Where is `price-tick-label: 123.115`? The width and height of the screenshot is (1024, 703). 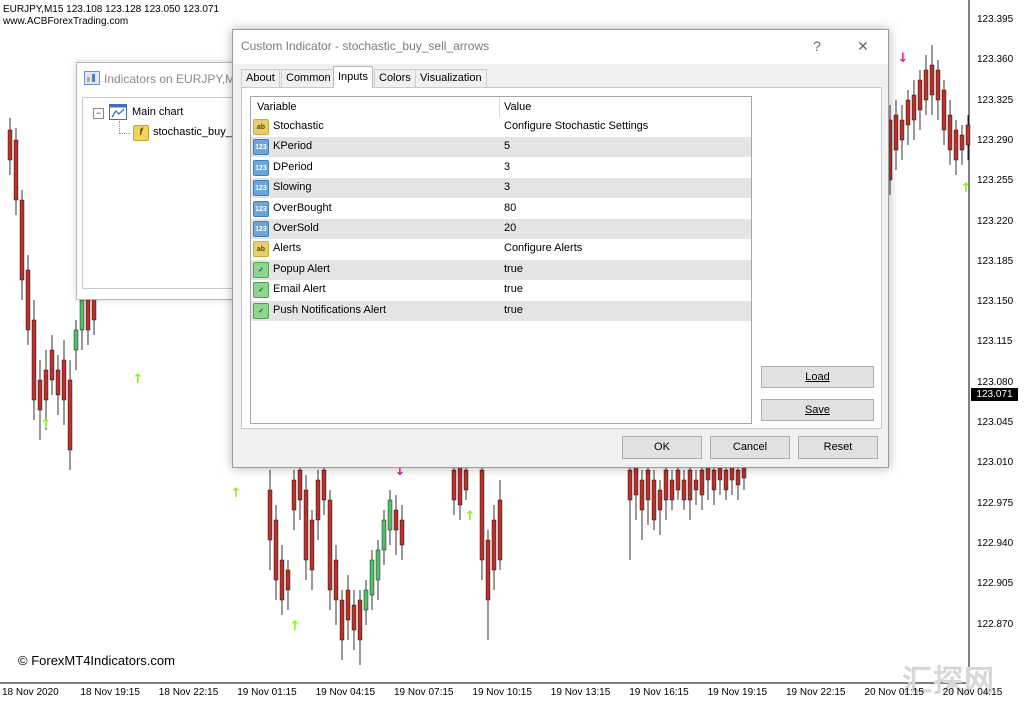
price-tick-label: 123.115 is located at coordinates (995, 342).